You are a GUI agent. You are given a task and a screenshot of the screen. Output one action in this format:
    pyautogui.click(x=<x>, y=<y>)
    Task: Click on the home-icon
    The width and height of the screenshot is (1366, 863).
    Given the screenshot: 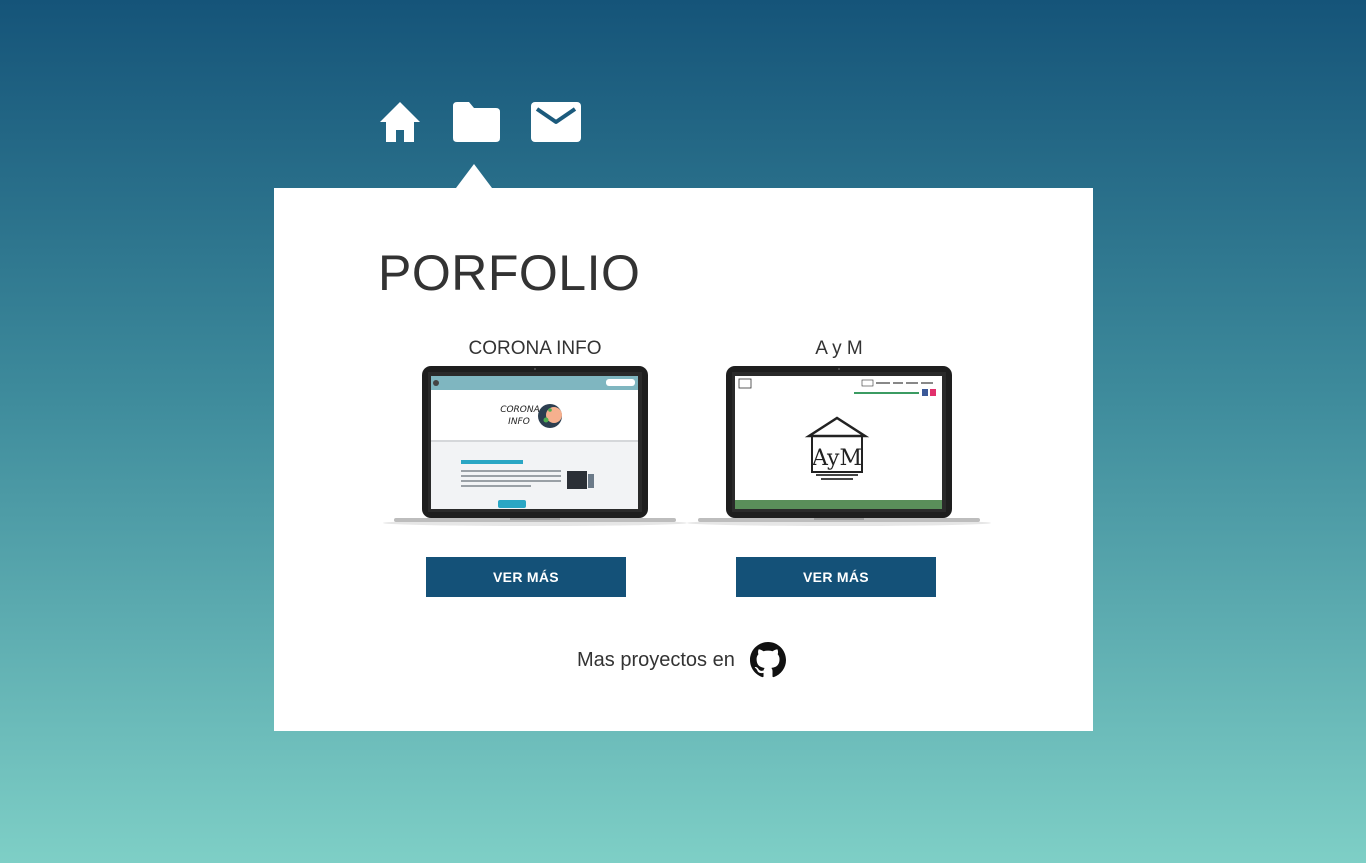 What is the action you would take?
    pyautogui.click(x=400, y=122)
    